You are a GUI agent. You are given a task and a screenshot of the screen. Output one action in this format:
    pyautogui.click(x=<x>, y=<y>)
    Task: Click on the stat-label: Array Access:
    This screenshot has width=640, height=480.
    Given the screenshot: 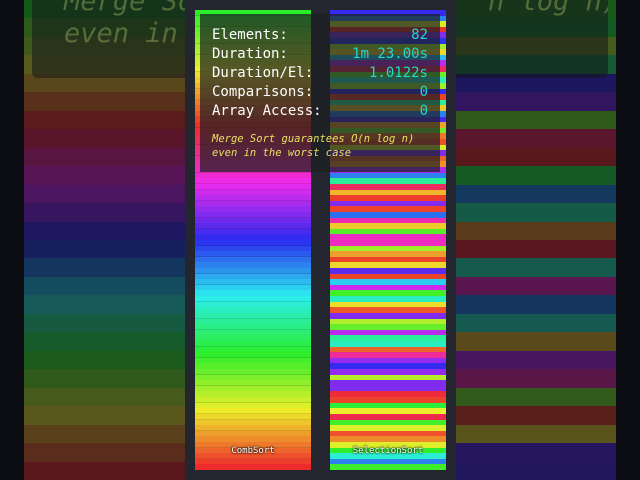 What is the action you would take?
    pyautogui.click(x=267, y=111)
    